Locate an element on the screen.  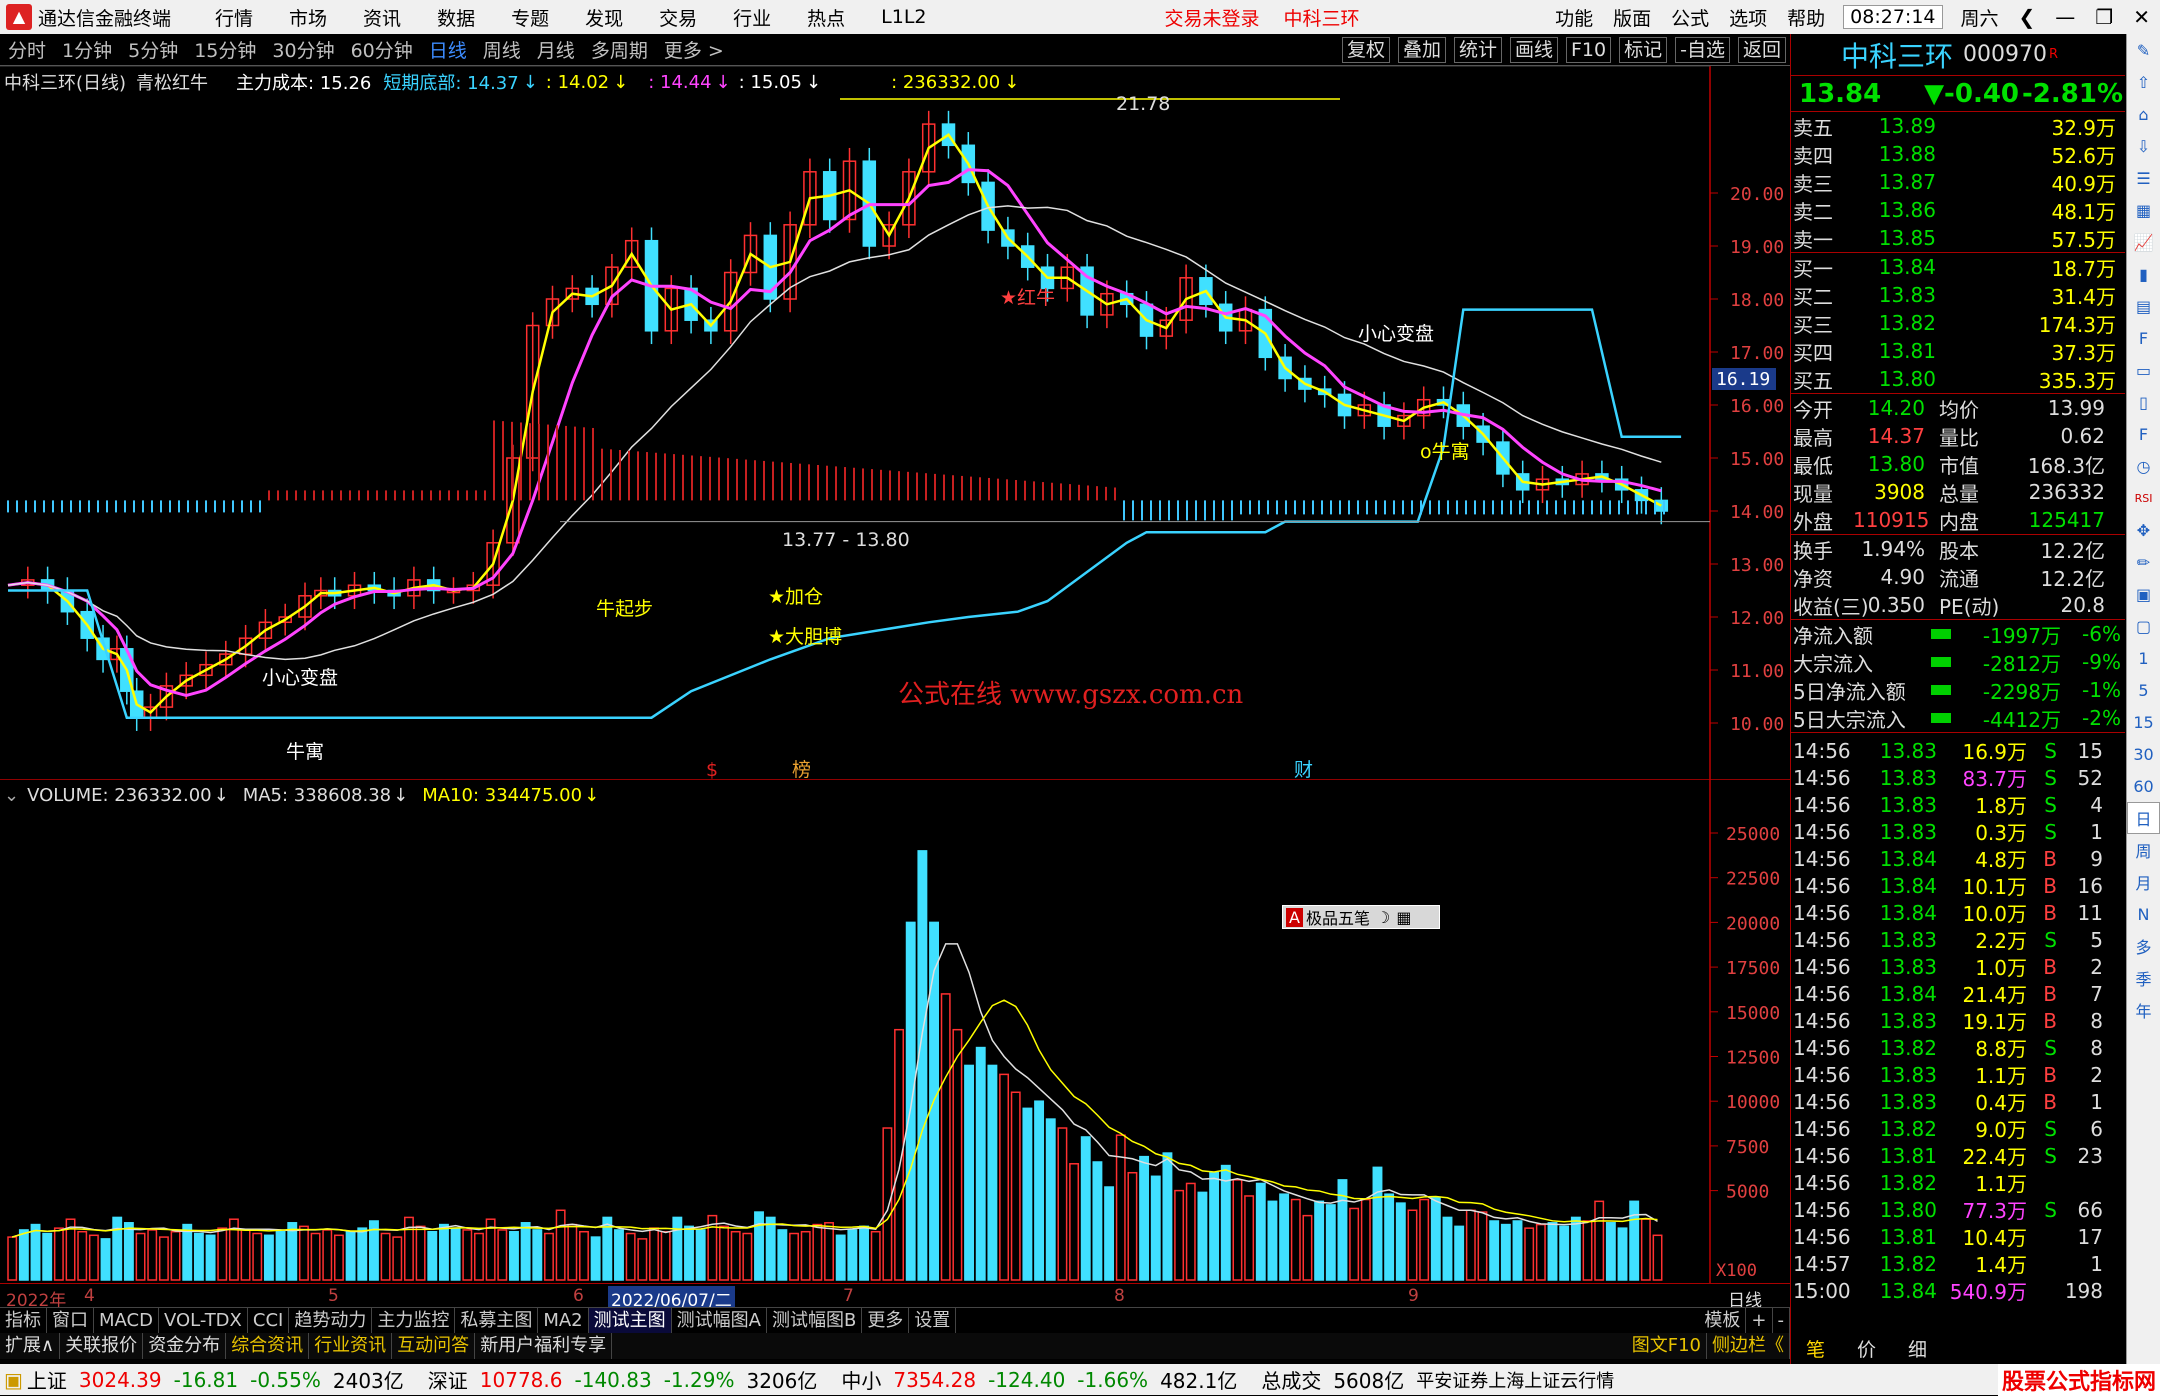
period-season: 季 is located at coordinates (2143, 978).